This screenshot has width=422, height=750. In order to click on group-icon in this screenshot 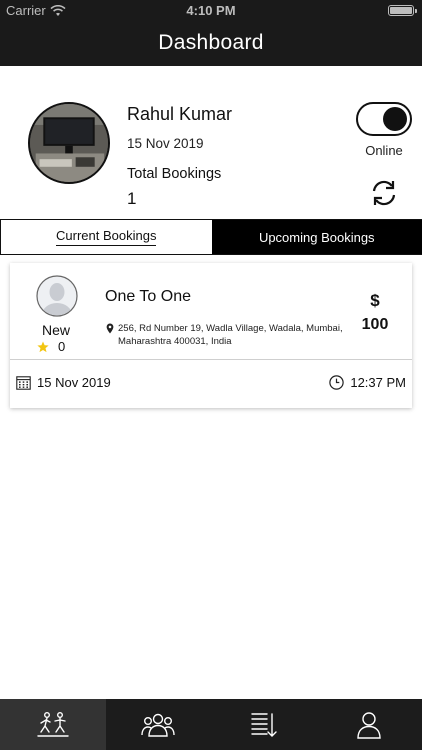, I will do `click(158, 725)`.